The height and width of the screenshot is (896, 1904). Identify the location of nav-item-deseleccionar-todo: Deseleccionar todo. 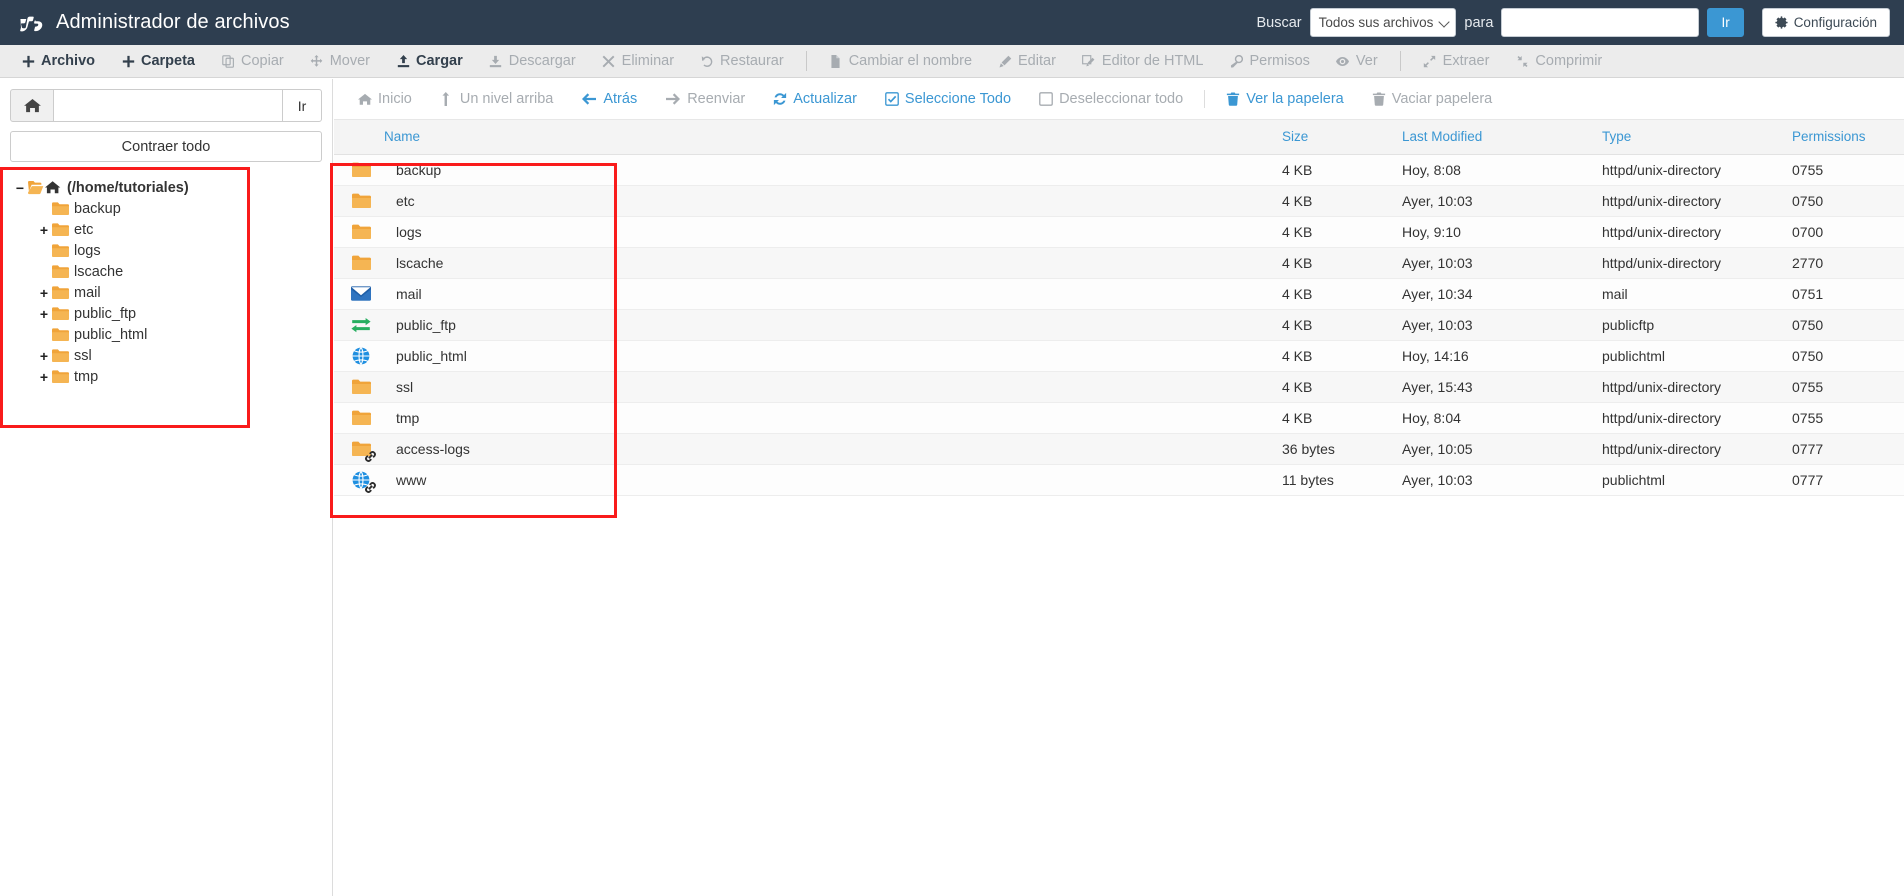
(1111, 99).